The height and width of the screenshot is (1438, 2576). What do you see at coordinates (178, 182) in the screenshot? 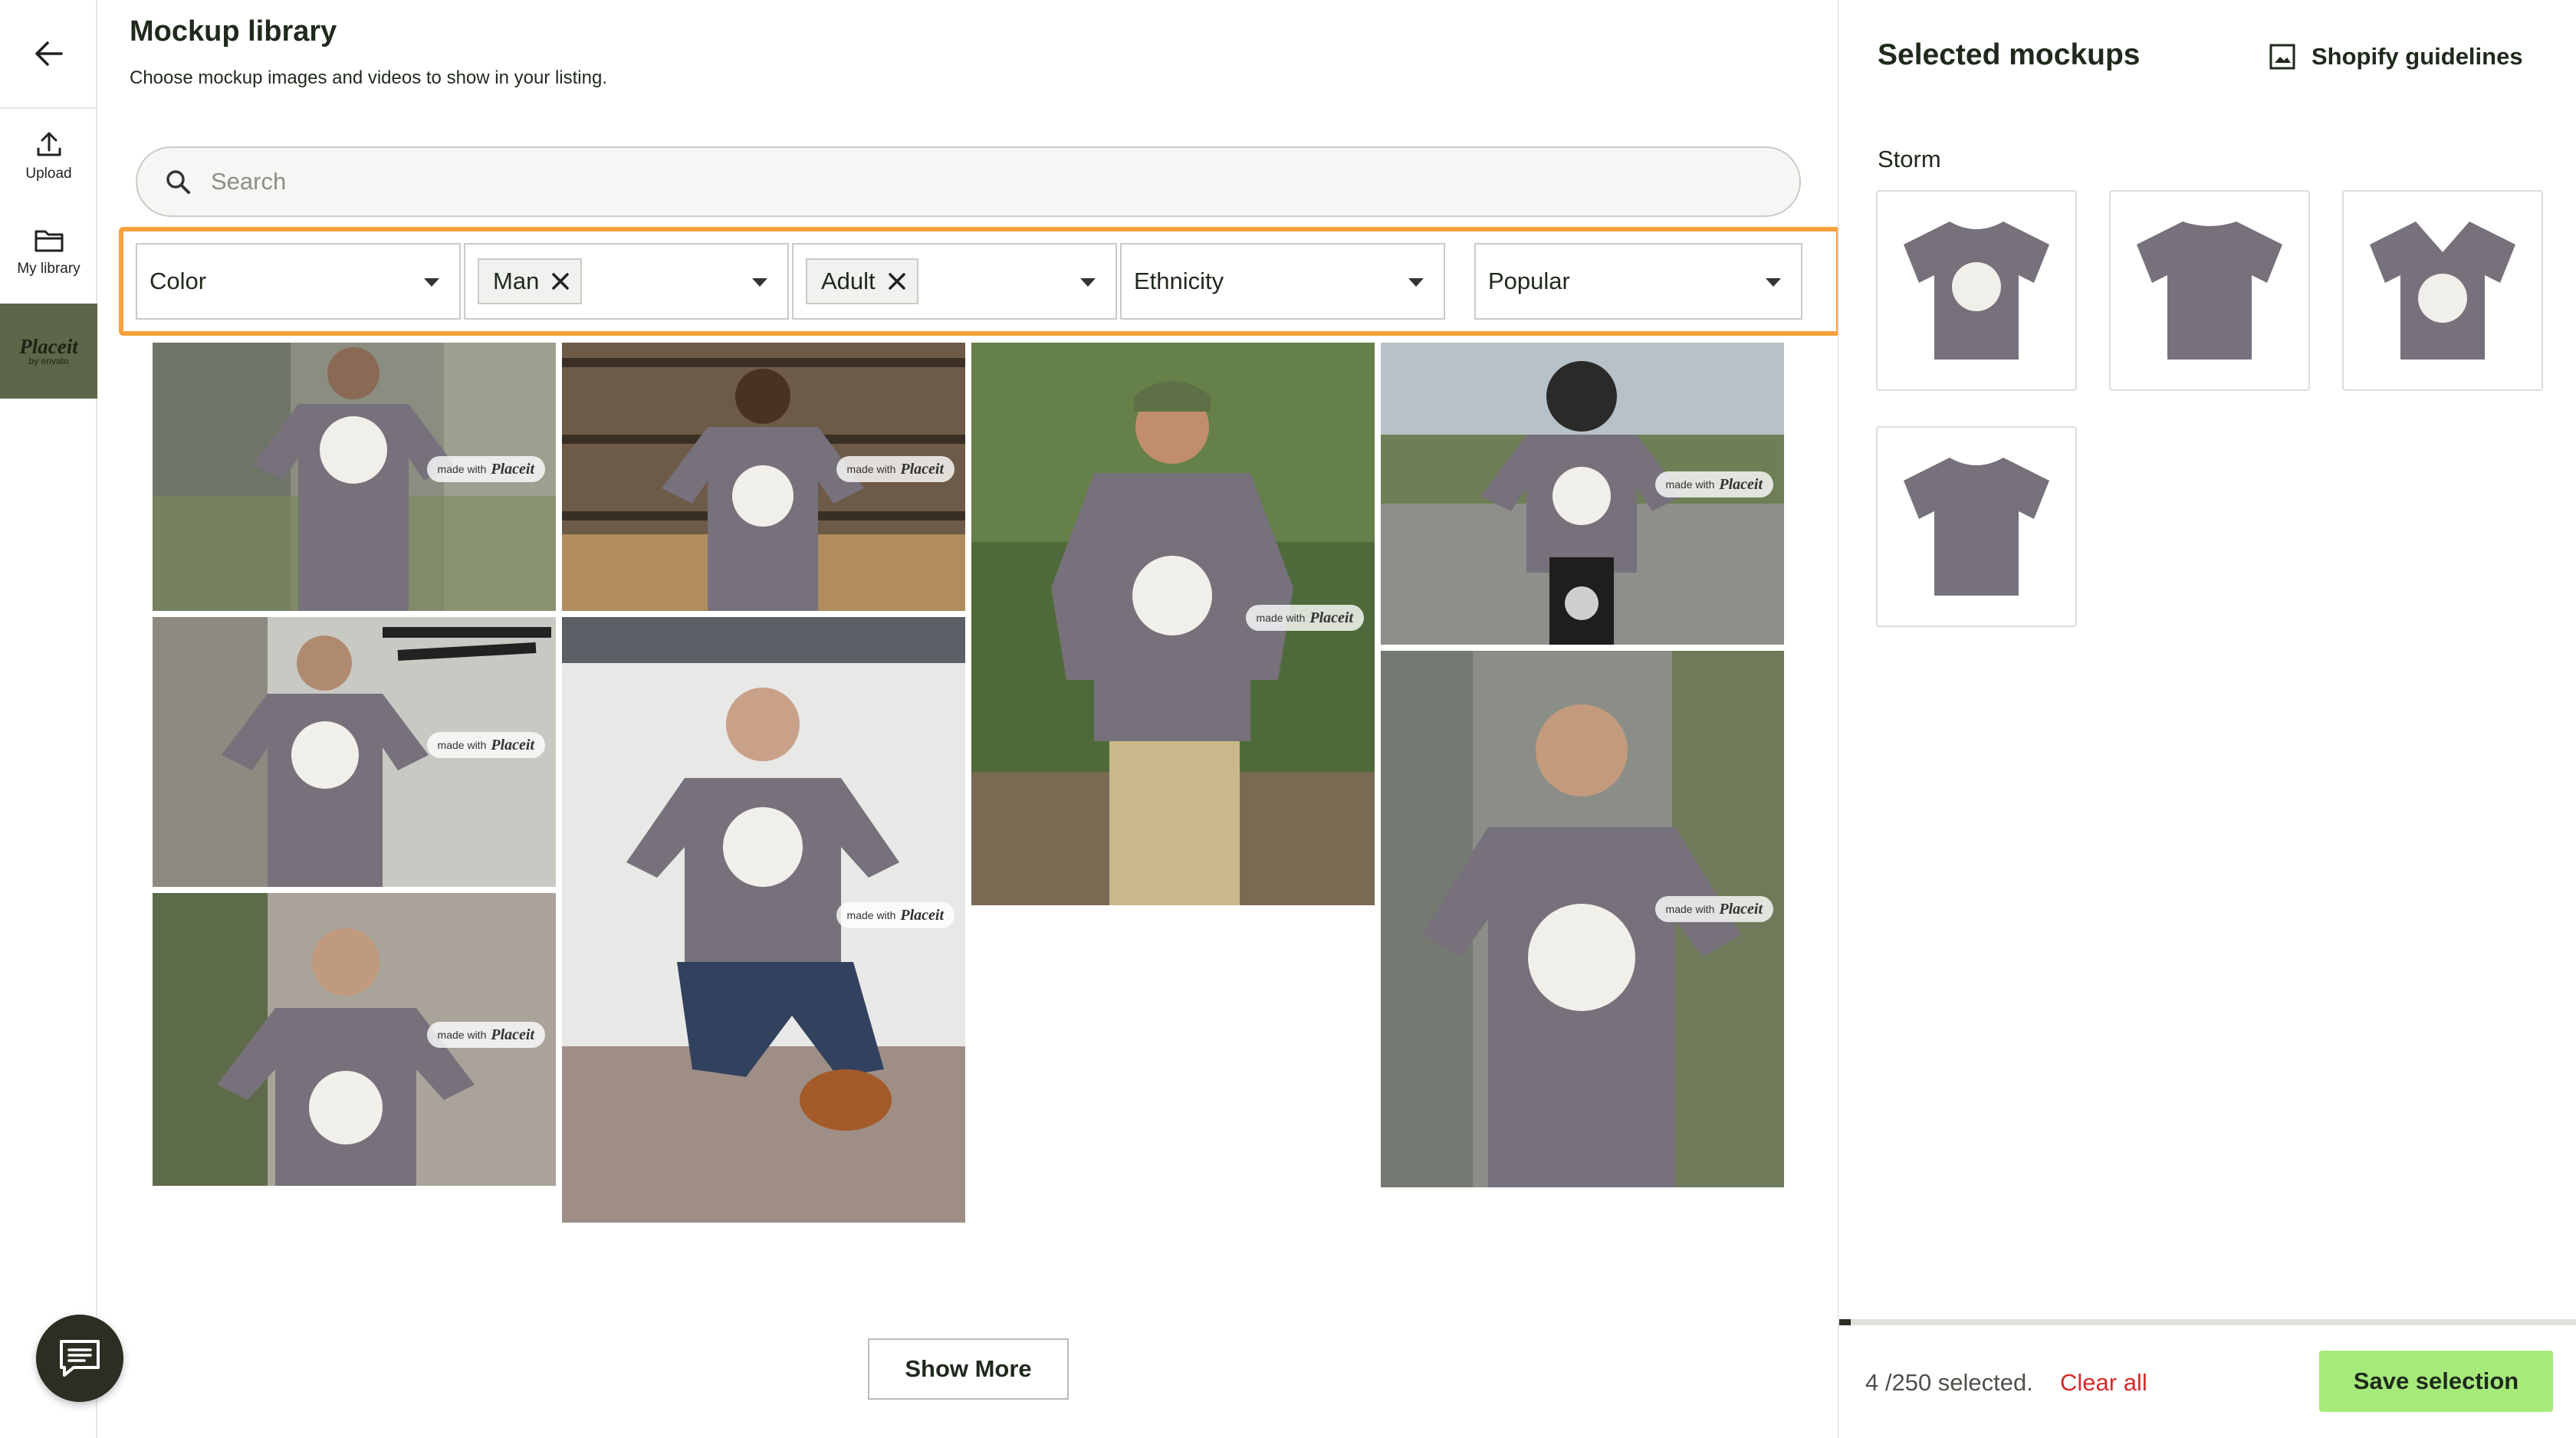
I see `search-icon` at bounding box center [178, 182].